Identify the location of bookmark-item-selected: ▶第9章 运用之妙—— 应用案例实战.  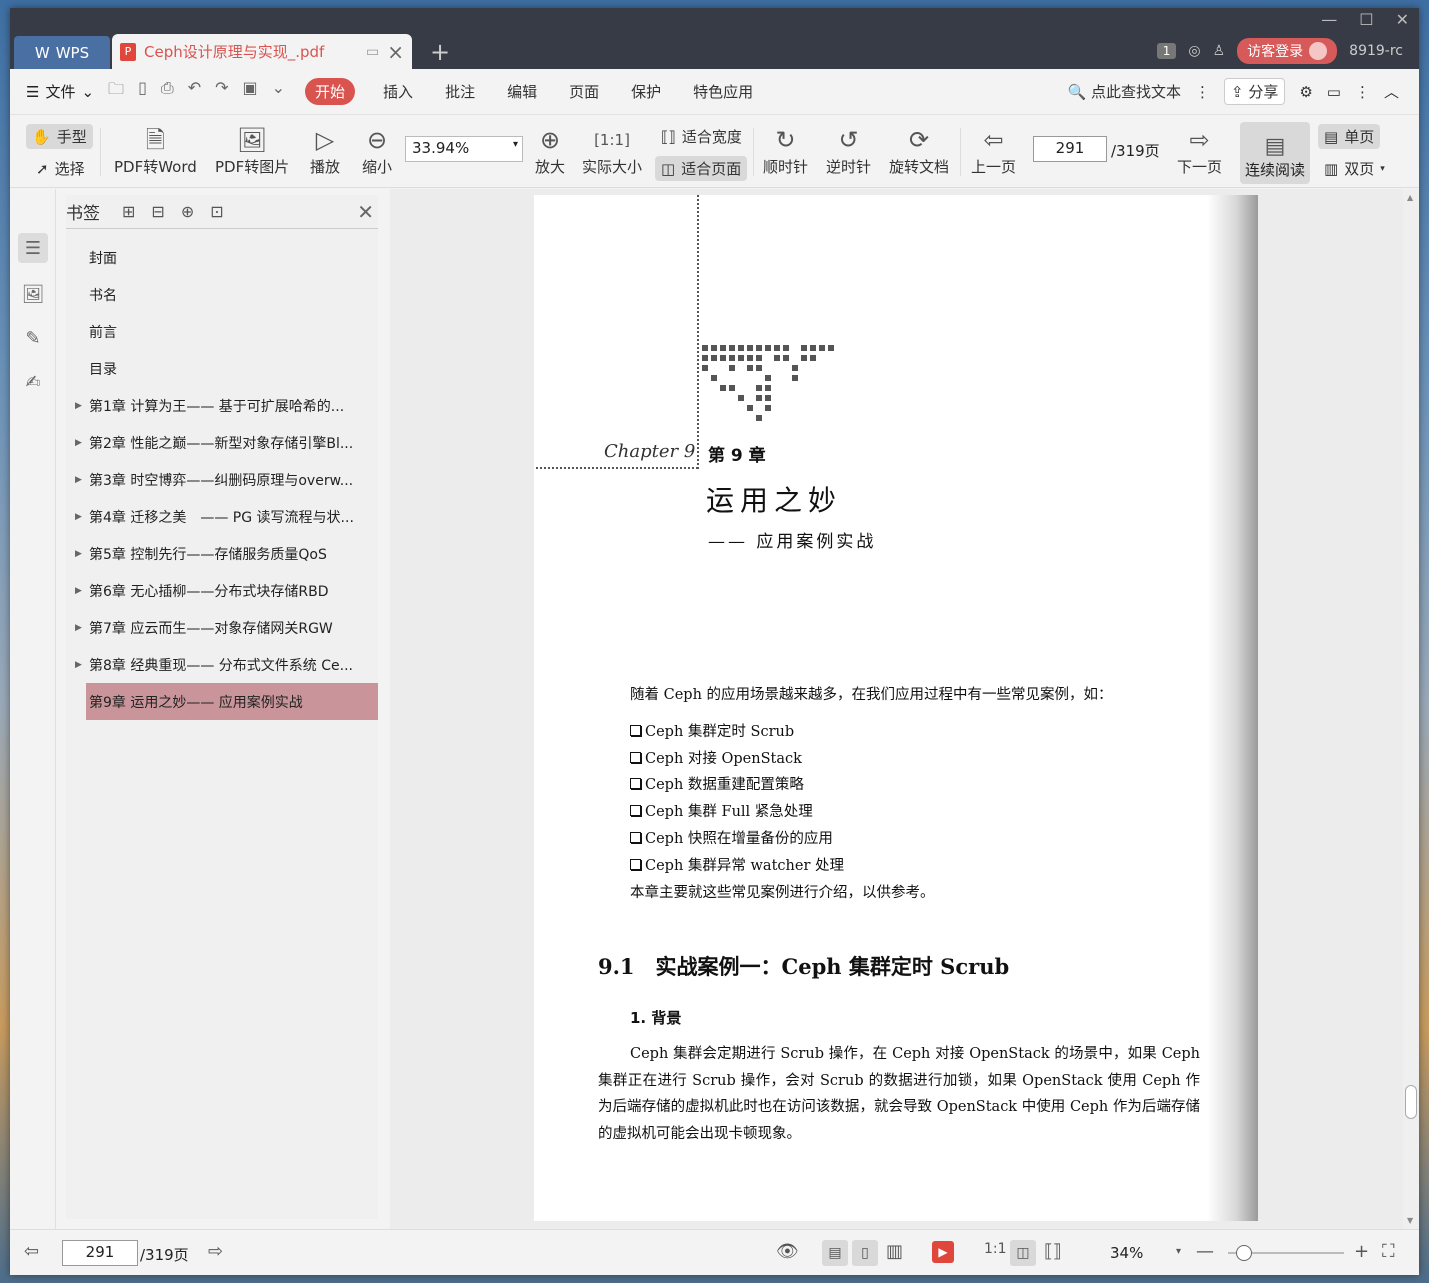
(232, 701).